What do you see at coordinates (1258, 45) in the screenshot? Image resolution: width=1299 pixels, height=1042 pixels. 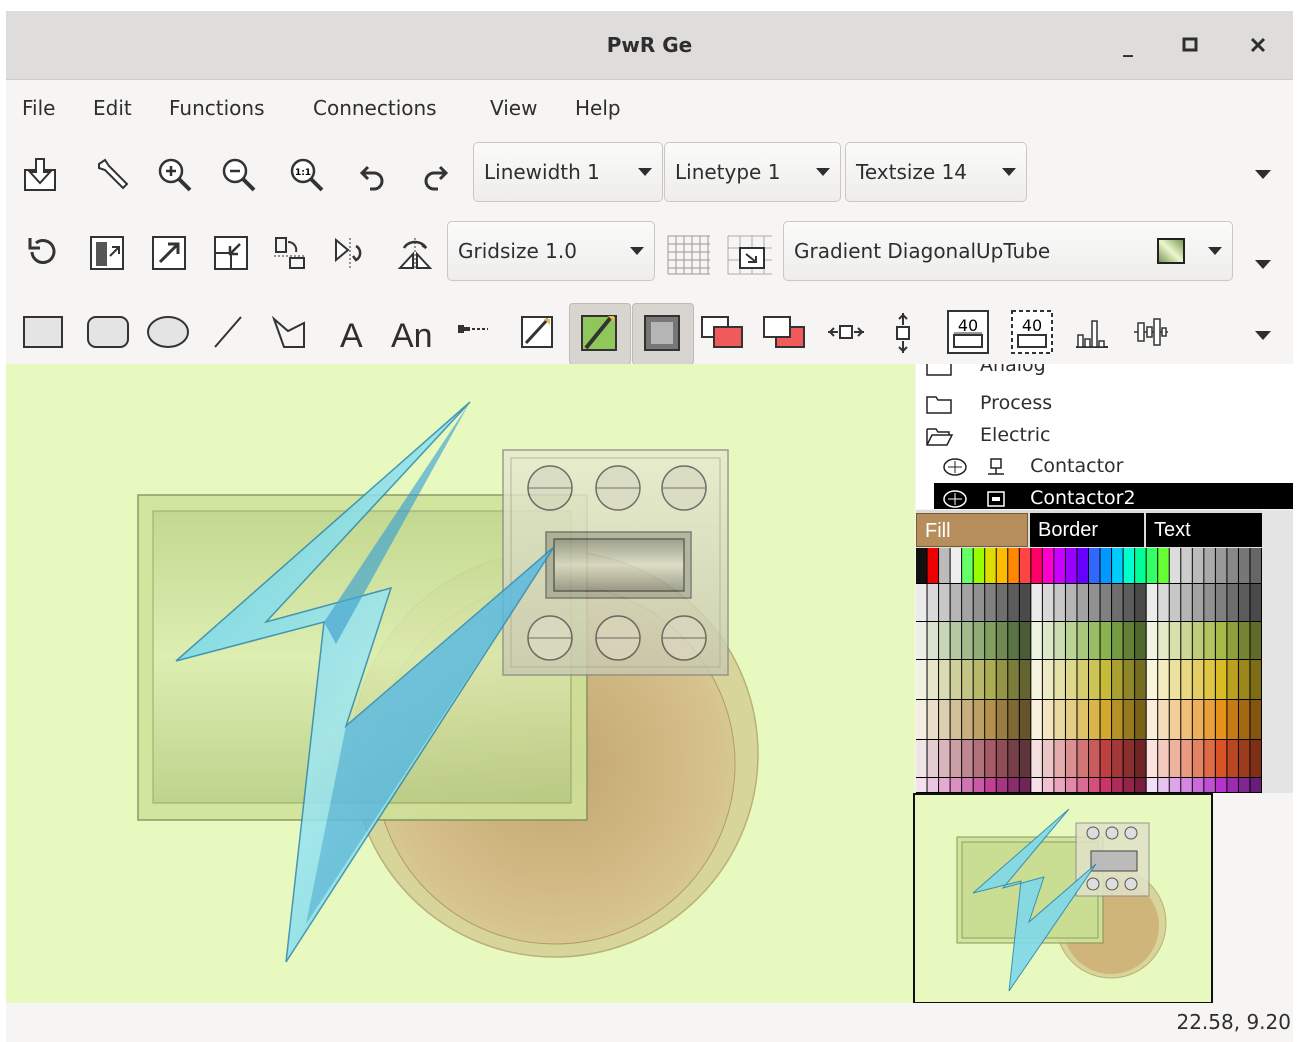 I see `close-button` at bounding box center [1258, 45].